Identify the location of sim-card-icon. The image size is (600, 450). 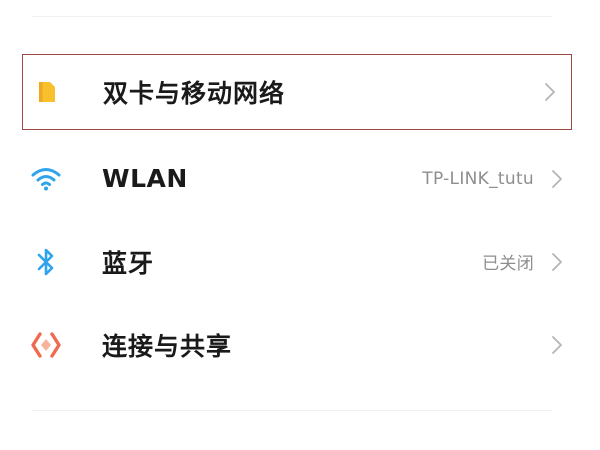
(47, 92).